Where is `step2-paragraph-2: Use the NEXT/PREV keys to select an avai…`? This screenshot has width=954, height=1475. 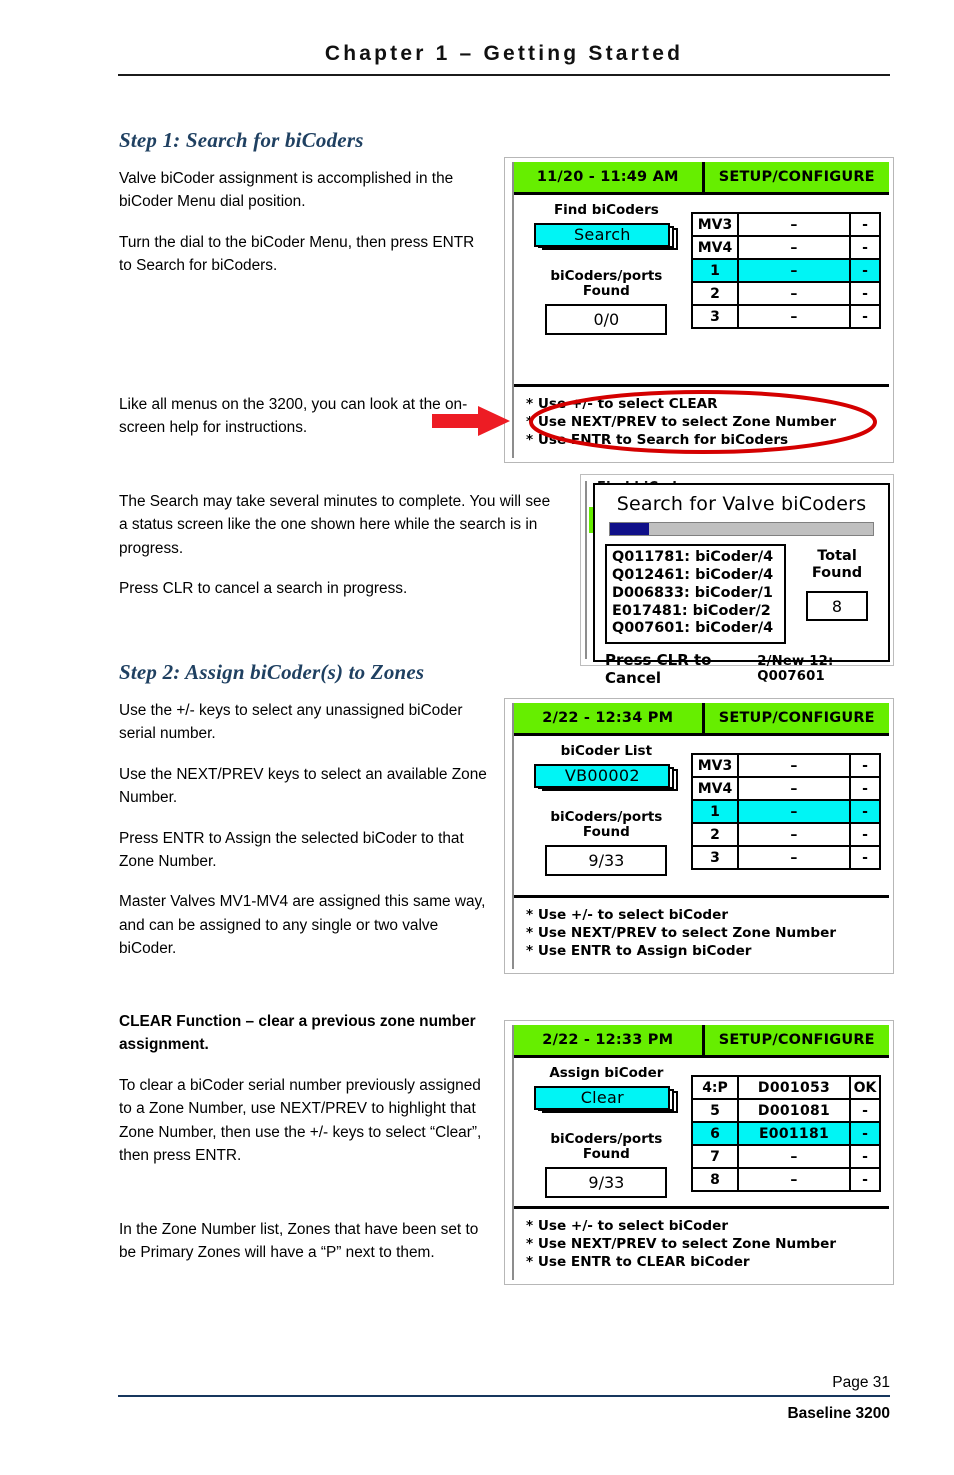 step2-paragraph-2: Use the NEXT/PREV keys to select an avai… is located at coordinates (303, 786).